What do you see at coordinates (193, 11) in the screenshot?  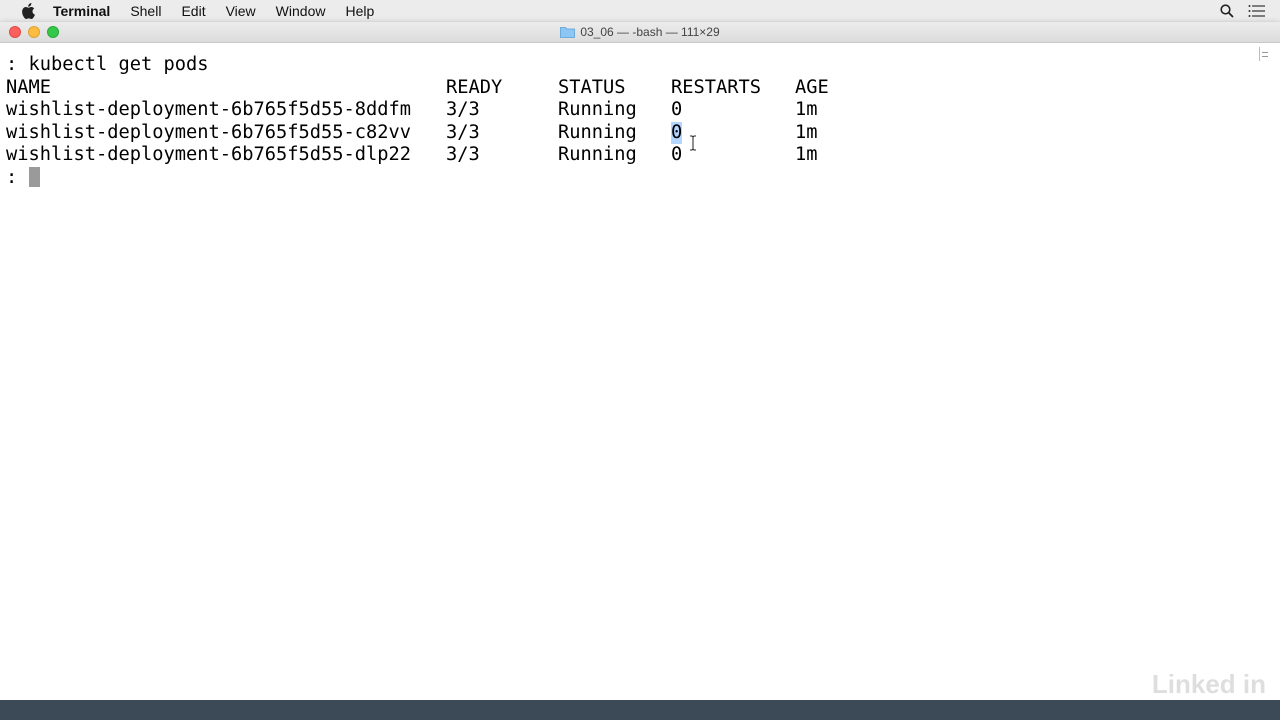 I see `menu-edit: Edit` at bounding box center [193, 11].